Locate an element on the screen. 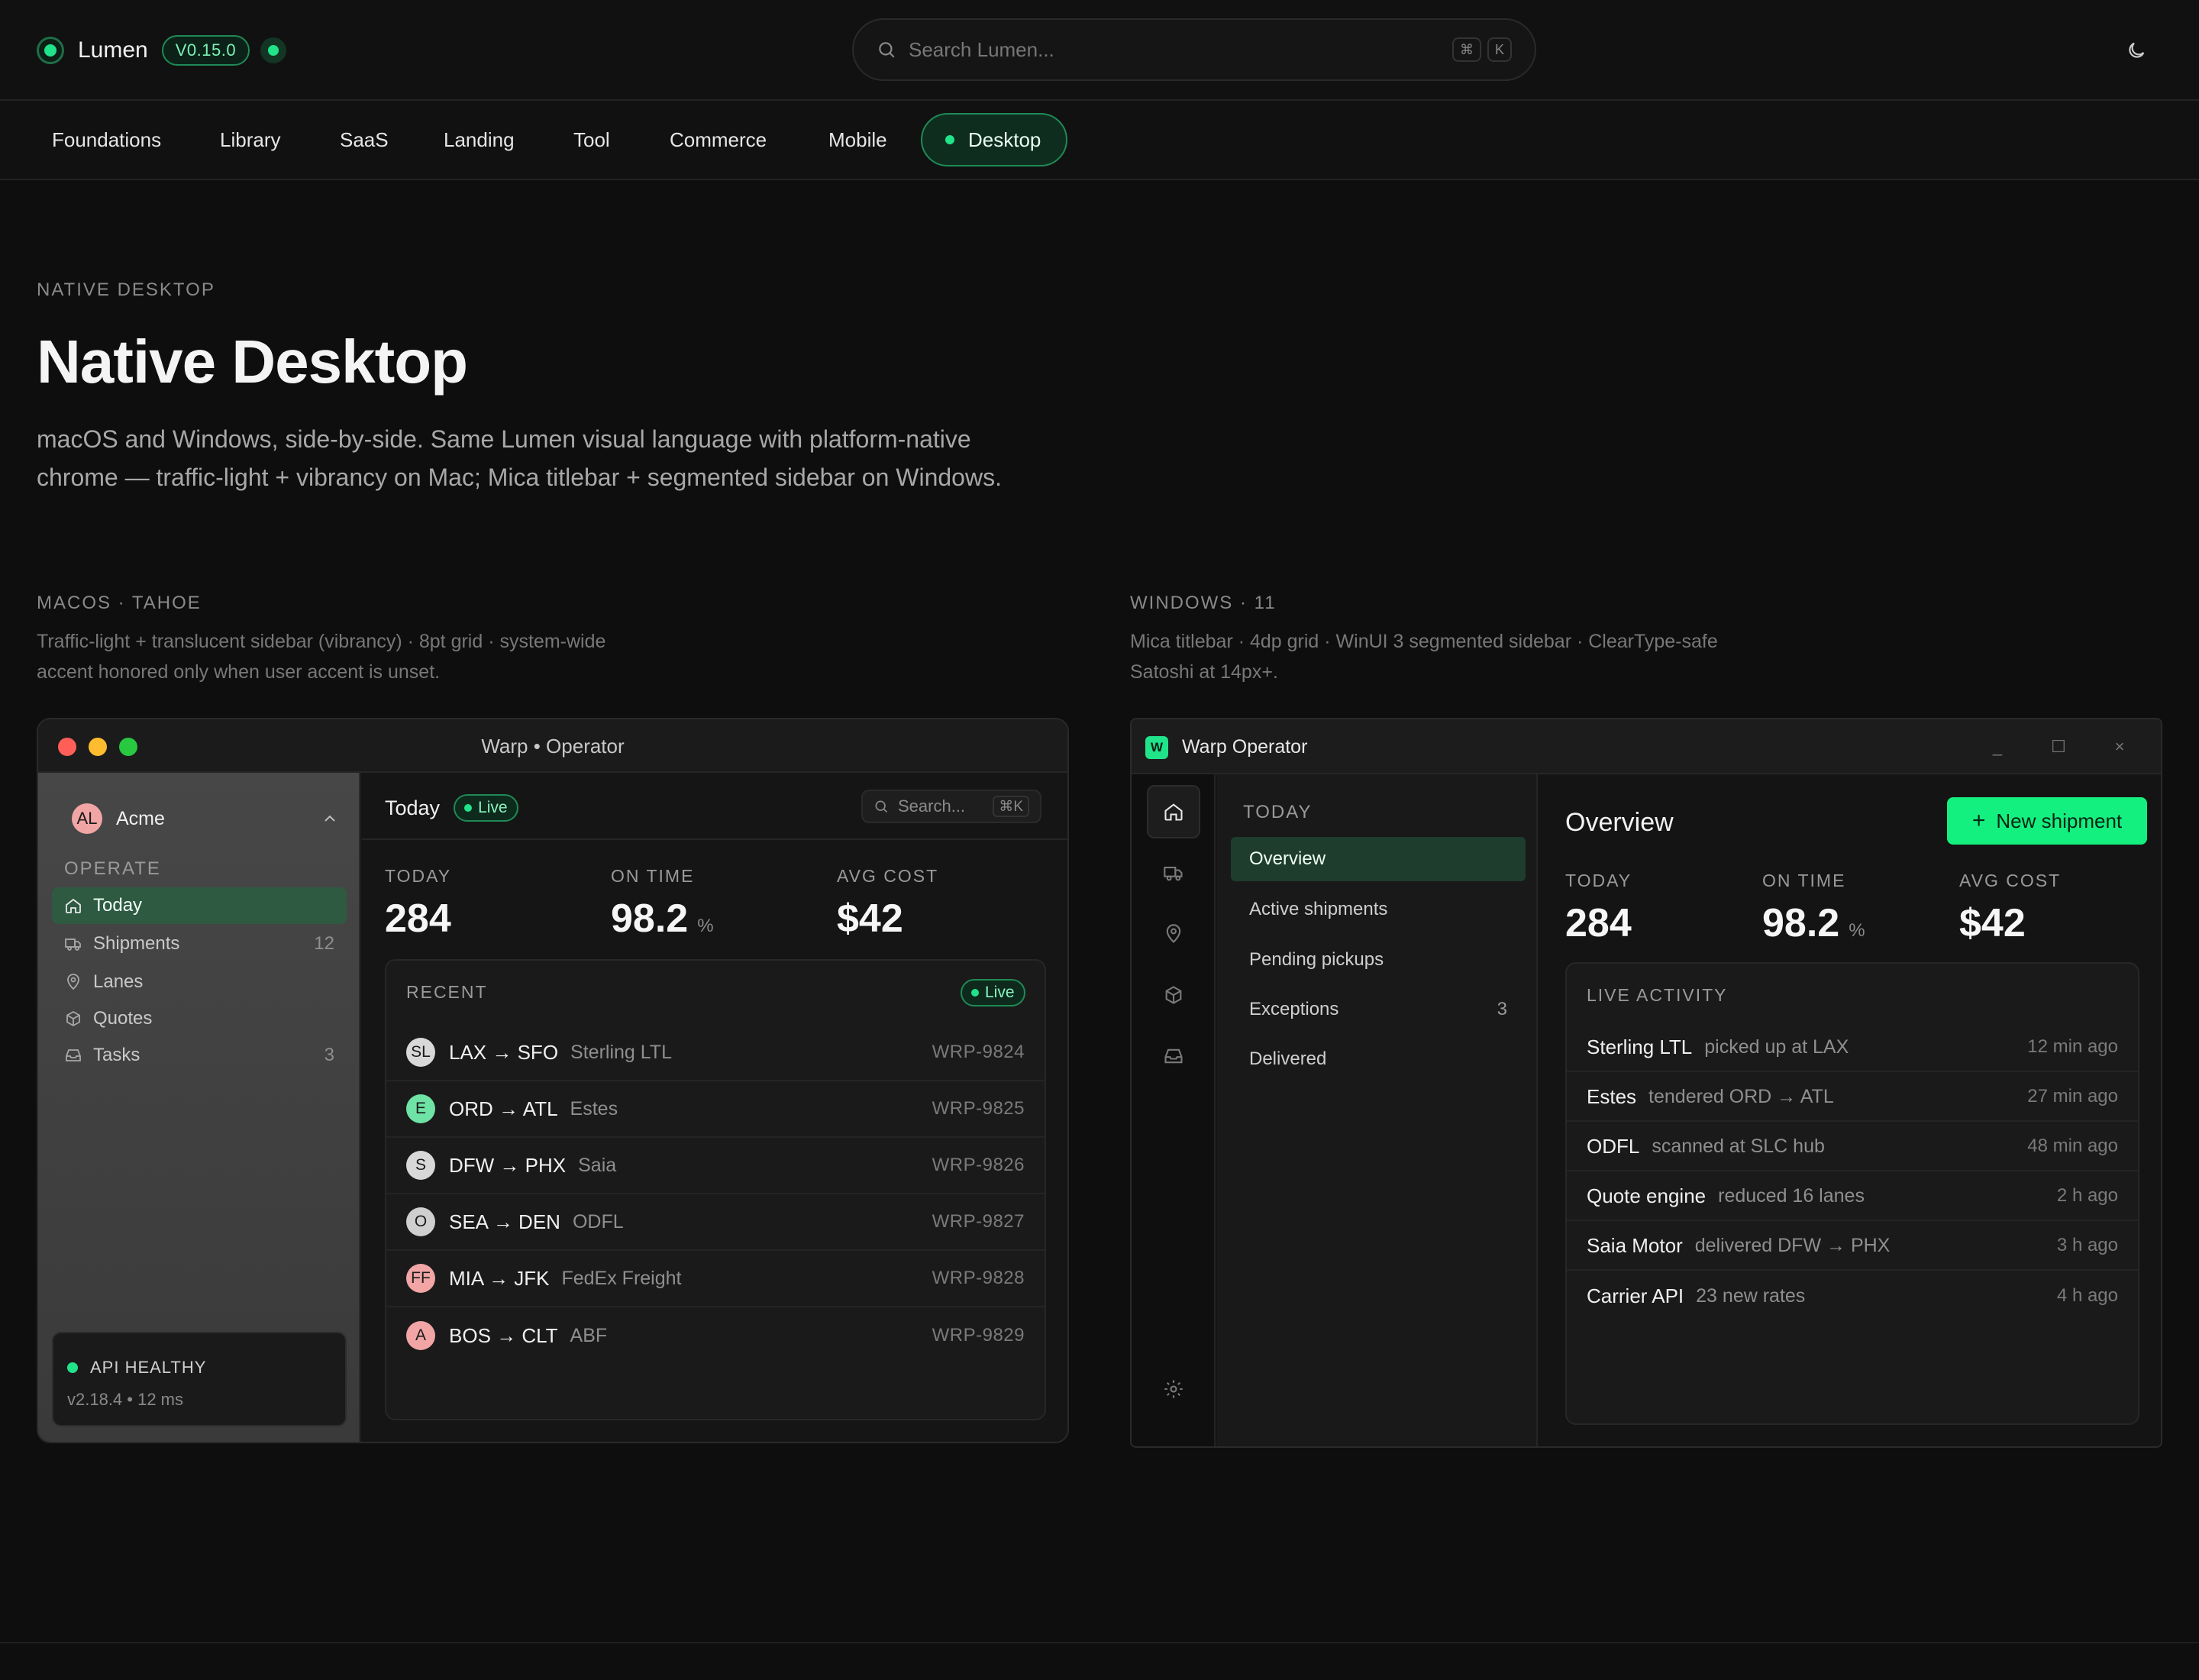 This screenshot has width=2199, height=1680. nav-item-active-shipments: Active shipments is located at coordinates (1379, 910).